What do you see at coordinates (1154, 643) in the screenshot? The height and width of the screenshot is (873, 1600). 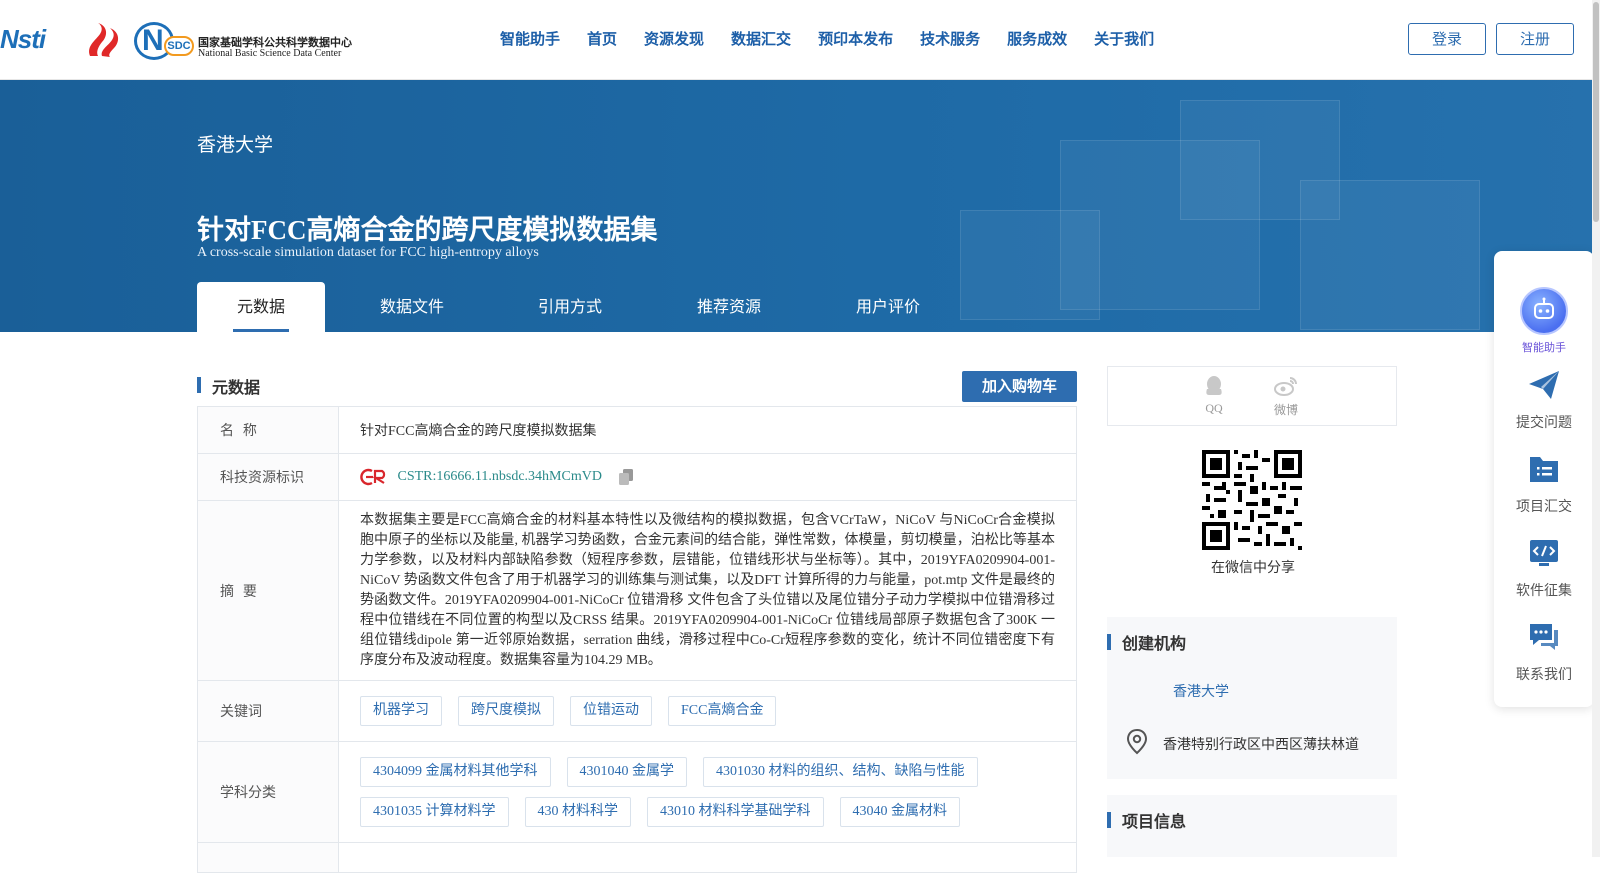 I see `org-card-title: 创建机构` at bounding box center [1154, 643].